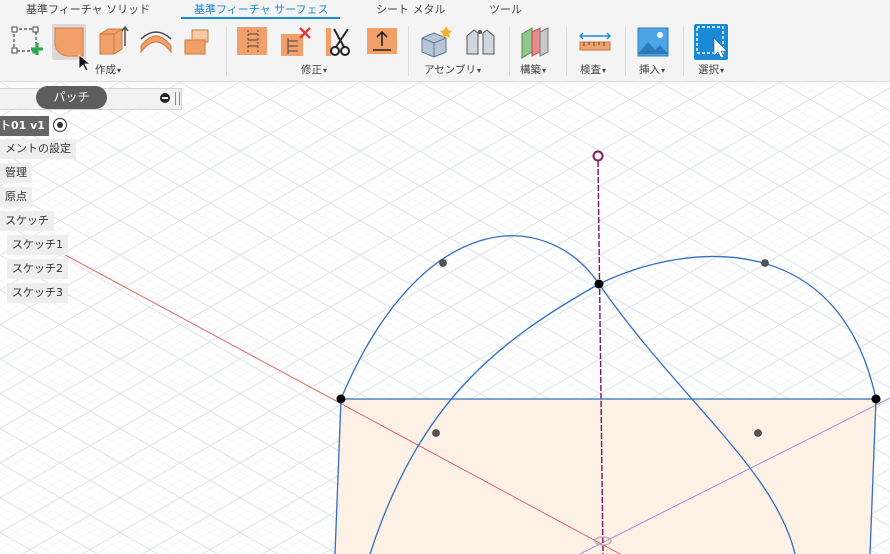 This screenshot has width=890, height=554. I want to click on insert-menu: 挿入▾, so click(652, 70).